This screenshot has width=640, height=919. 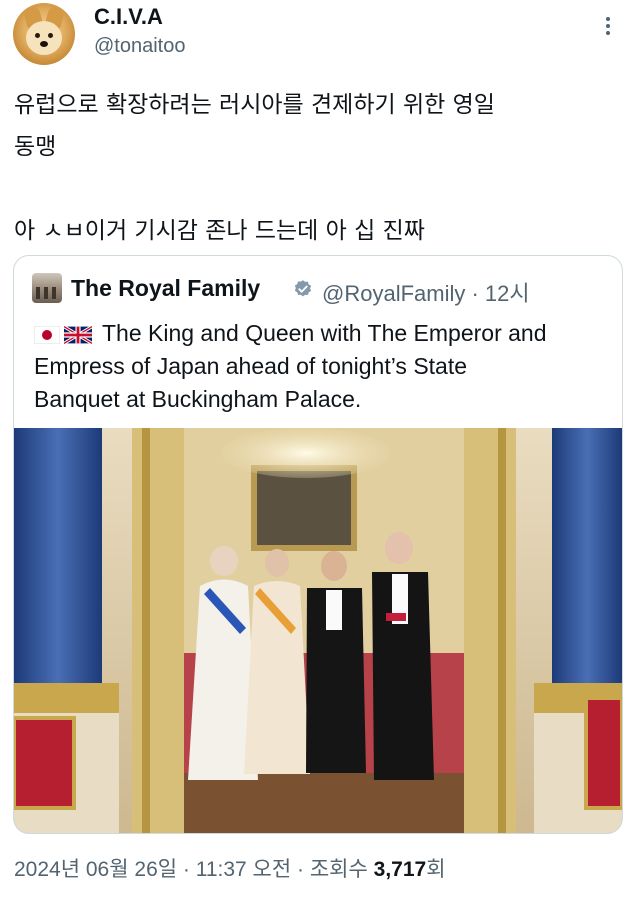 I want to click on tweet-timestamp-views: 2024년 06월 26일 · 11:37 오전 · 조회수 3,717회, so click(x=230, y=868).